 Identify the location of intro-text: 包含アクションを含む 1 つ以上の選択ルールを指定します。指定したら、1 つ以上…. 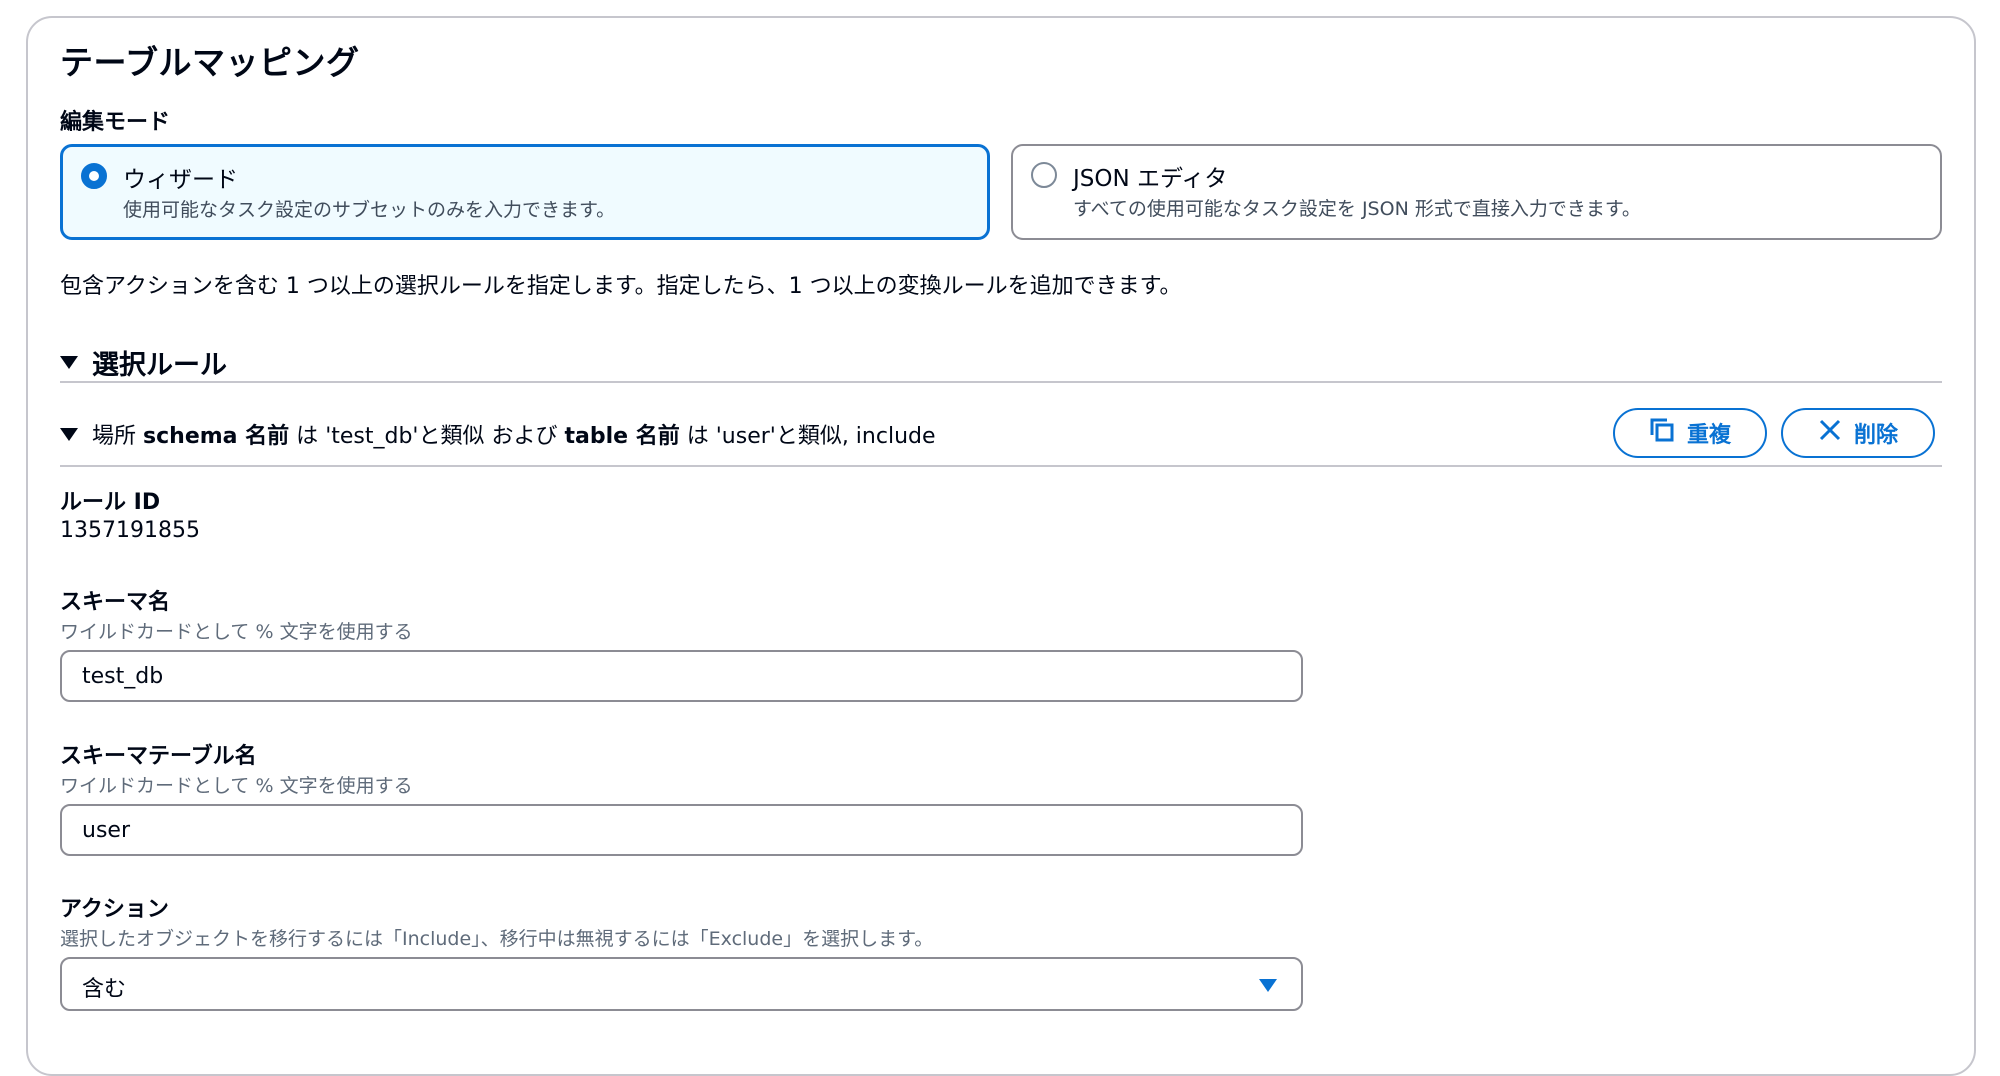
(621, 286).